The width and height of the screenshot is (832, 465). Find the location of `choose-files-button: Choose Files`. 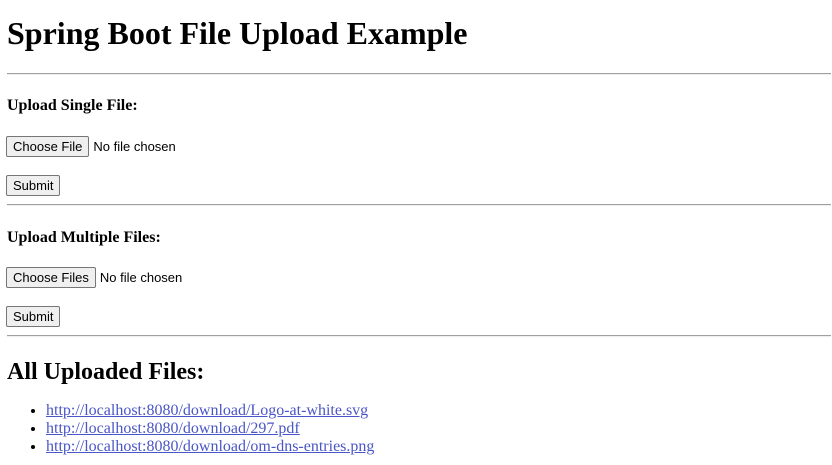

choose-files-button: Choose Files is located at coordinates (51, 277).